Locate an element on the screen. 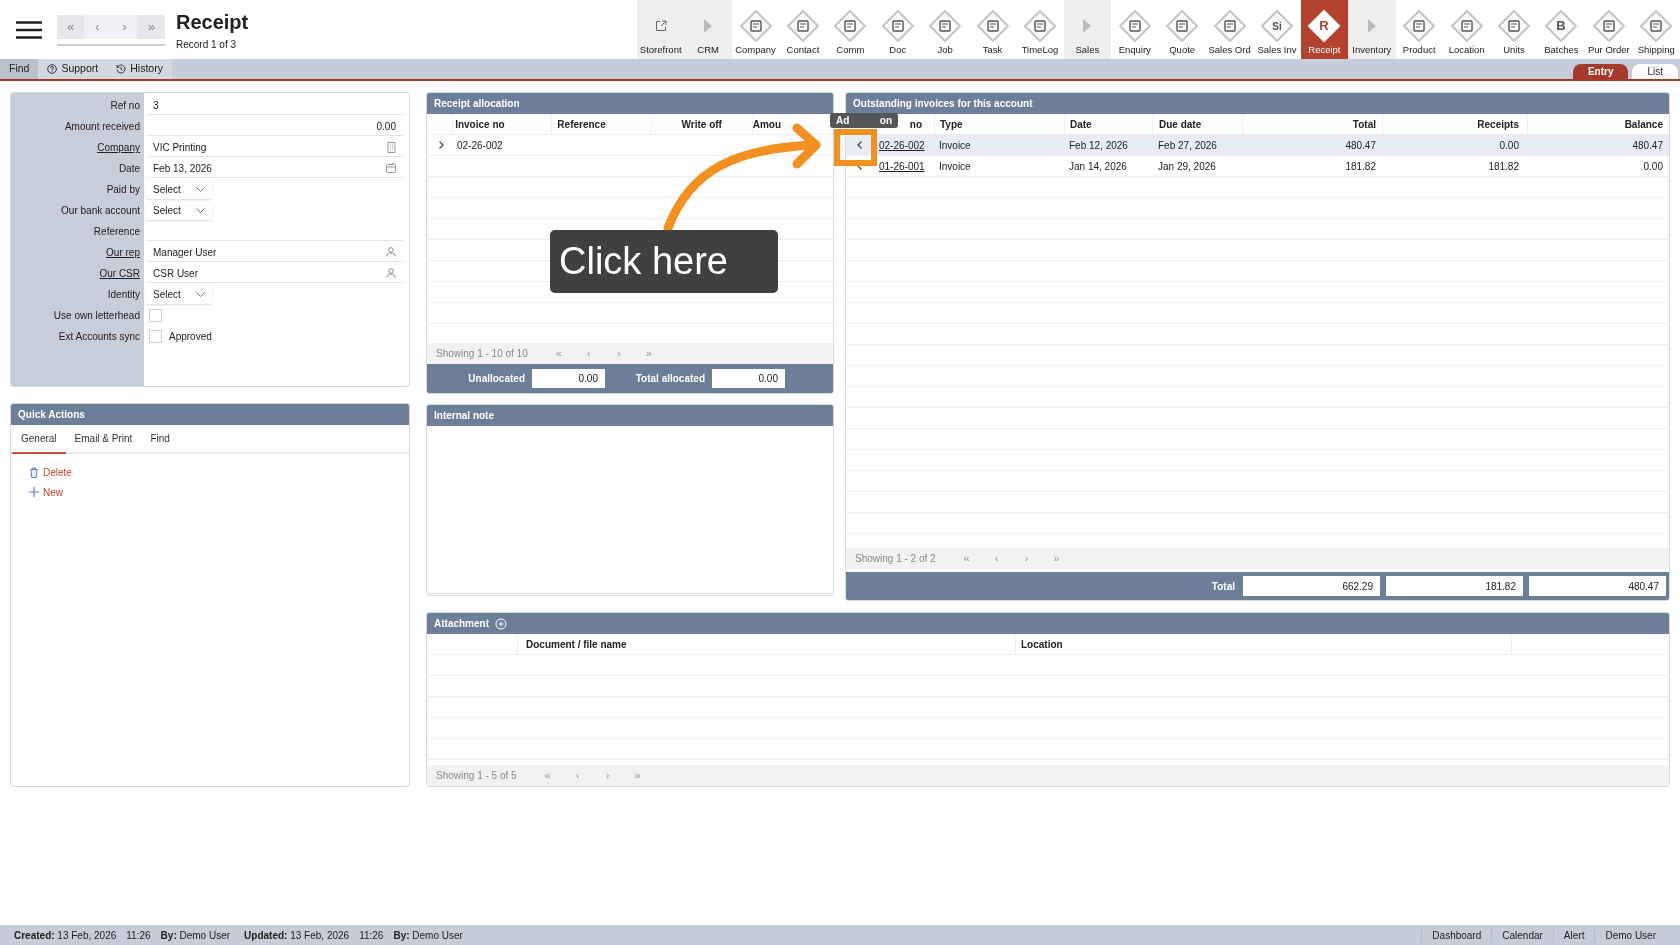  column-header: Reference is located at coordinates (581, 124).